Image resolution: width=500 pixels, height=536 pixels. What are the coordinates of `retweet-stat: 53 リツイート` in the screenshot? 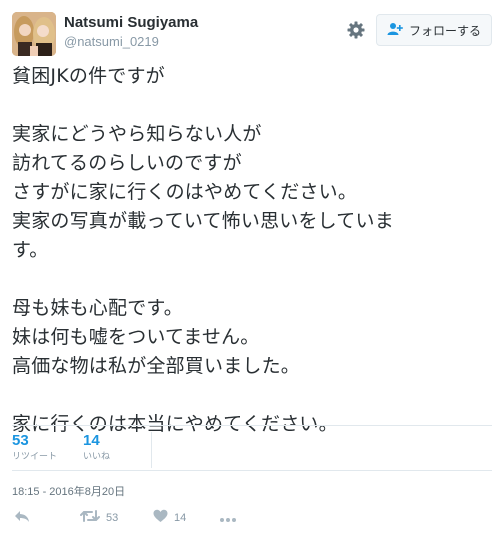 It's located at (34, 451).